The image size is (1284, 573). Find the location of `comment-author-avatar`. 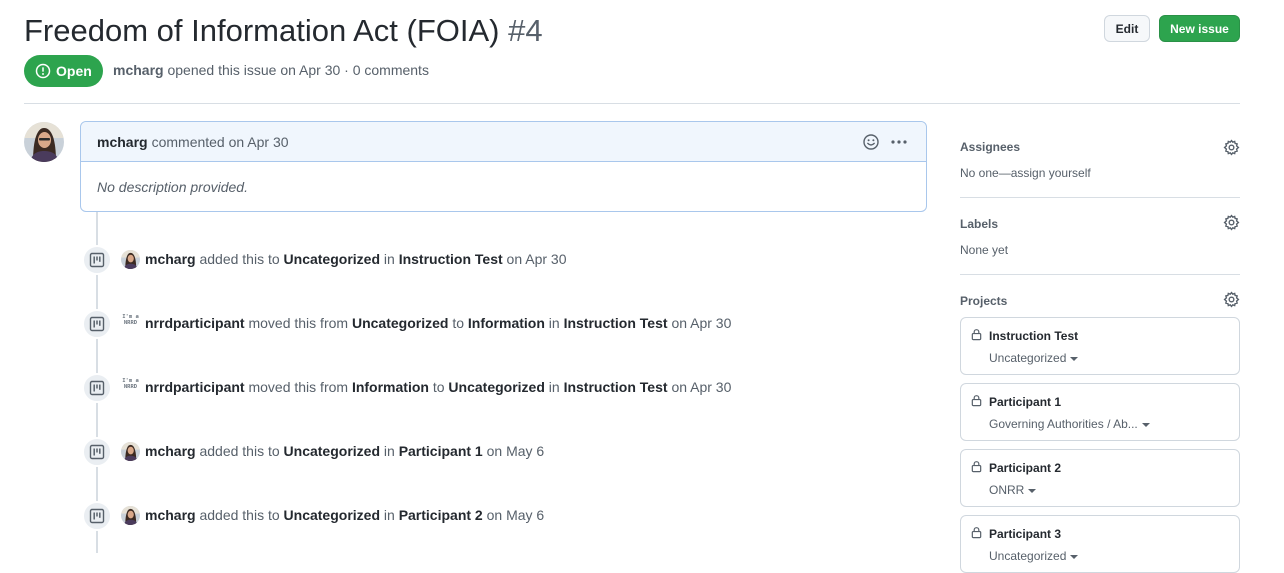

comment-author-avatar is located at coordinates (44, 142).